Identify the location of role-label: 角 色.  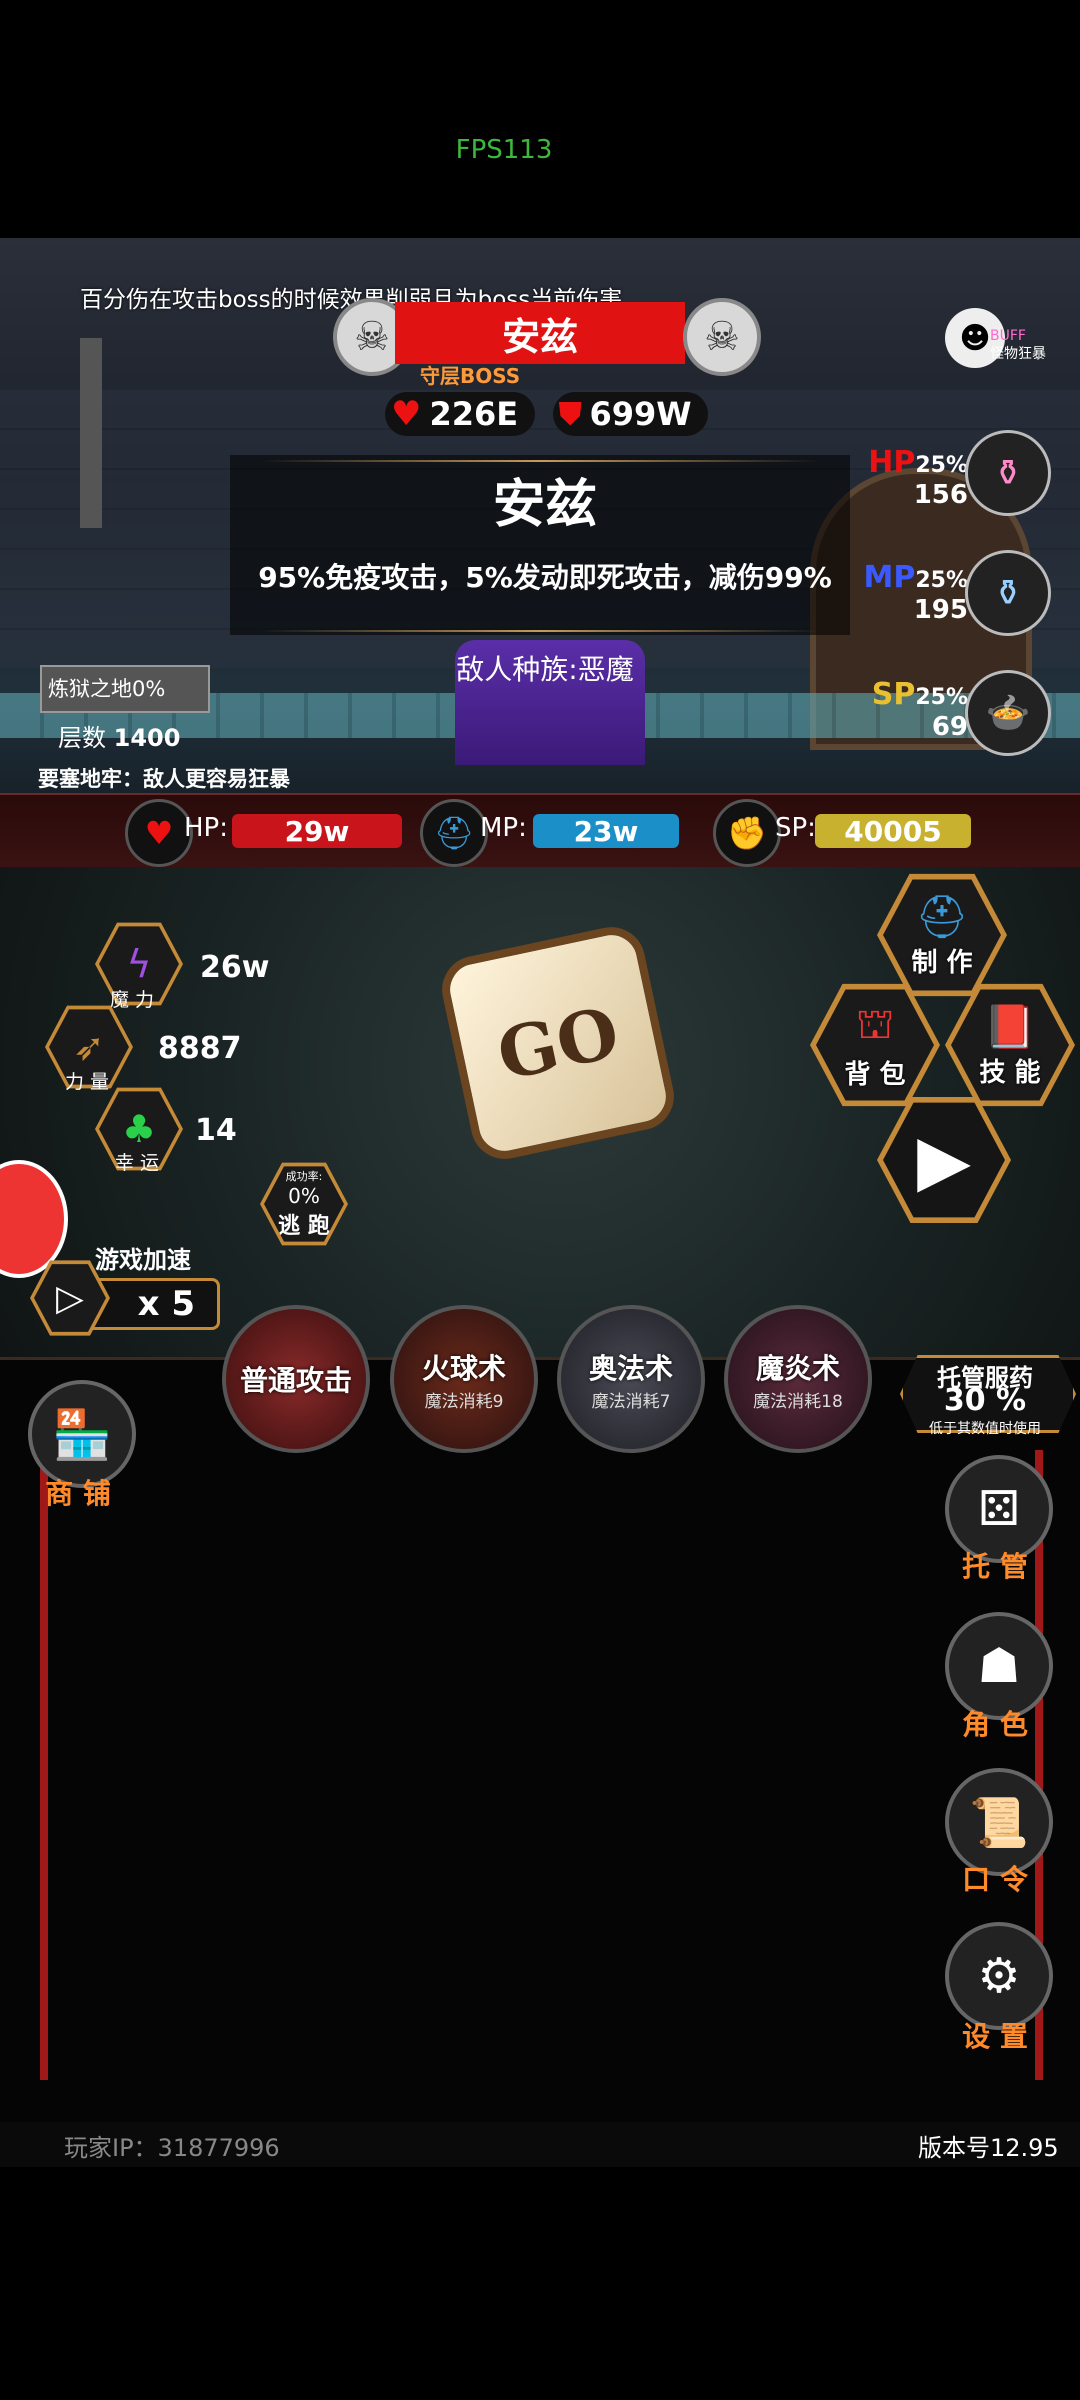
(995, 1724).